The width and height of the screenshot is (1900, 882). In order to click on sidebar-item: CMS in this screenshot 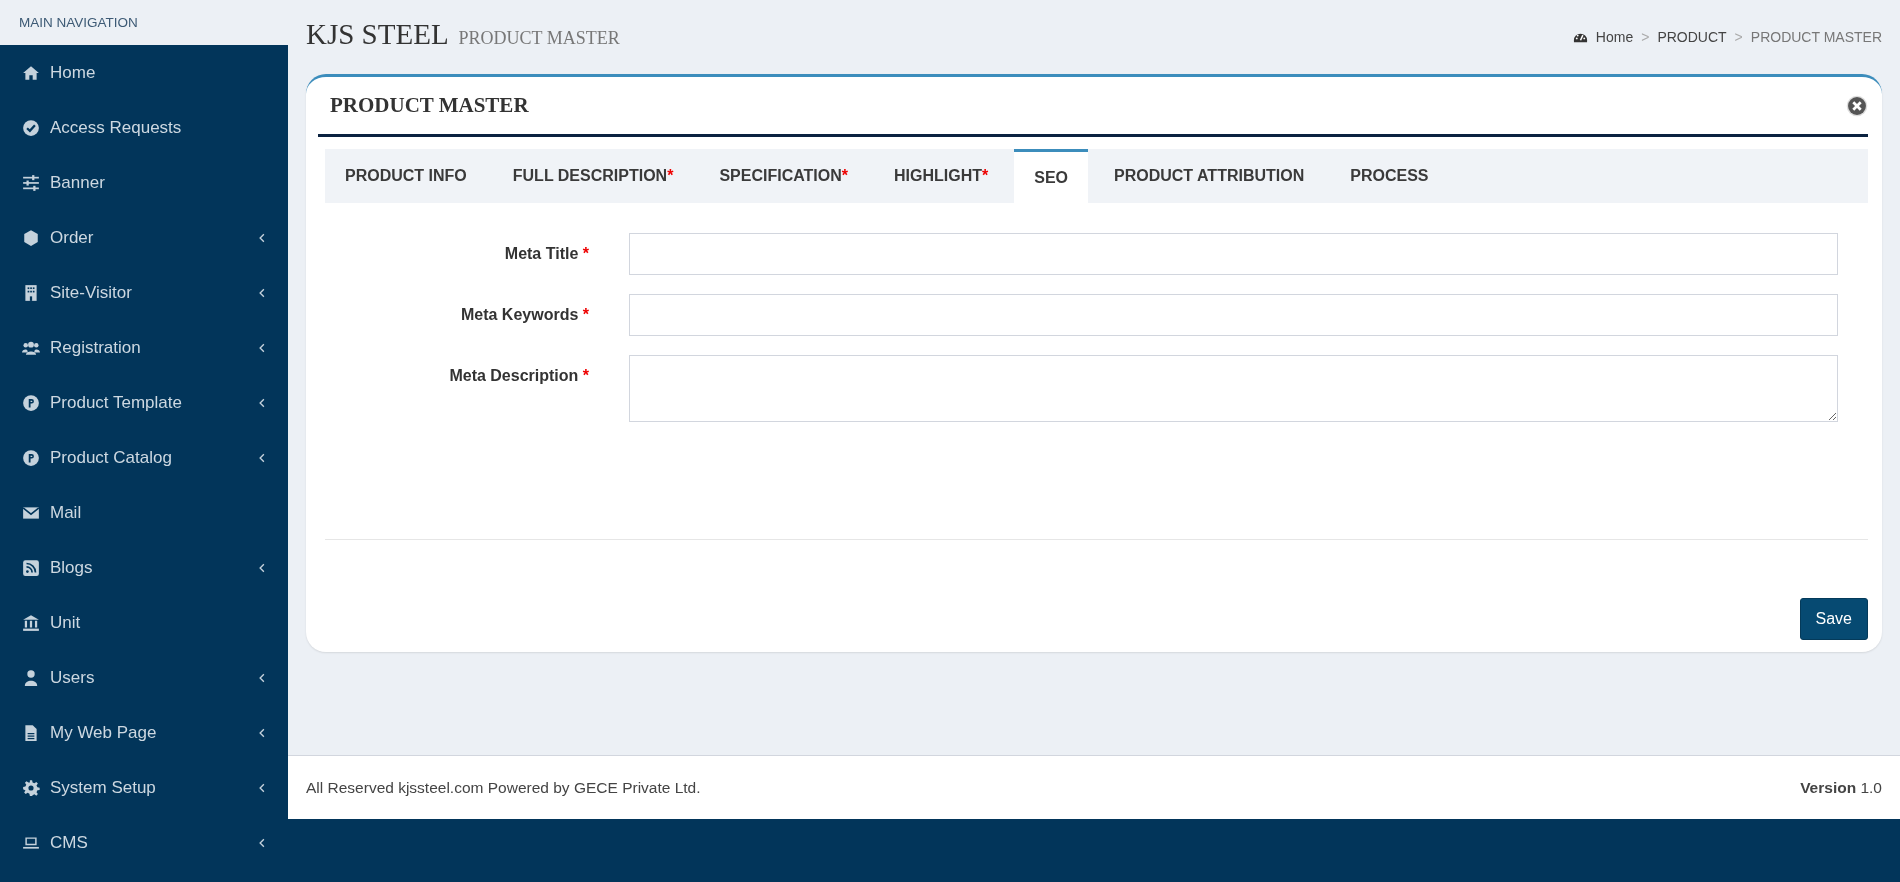, I will do `click(144, 842)`.